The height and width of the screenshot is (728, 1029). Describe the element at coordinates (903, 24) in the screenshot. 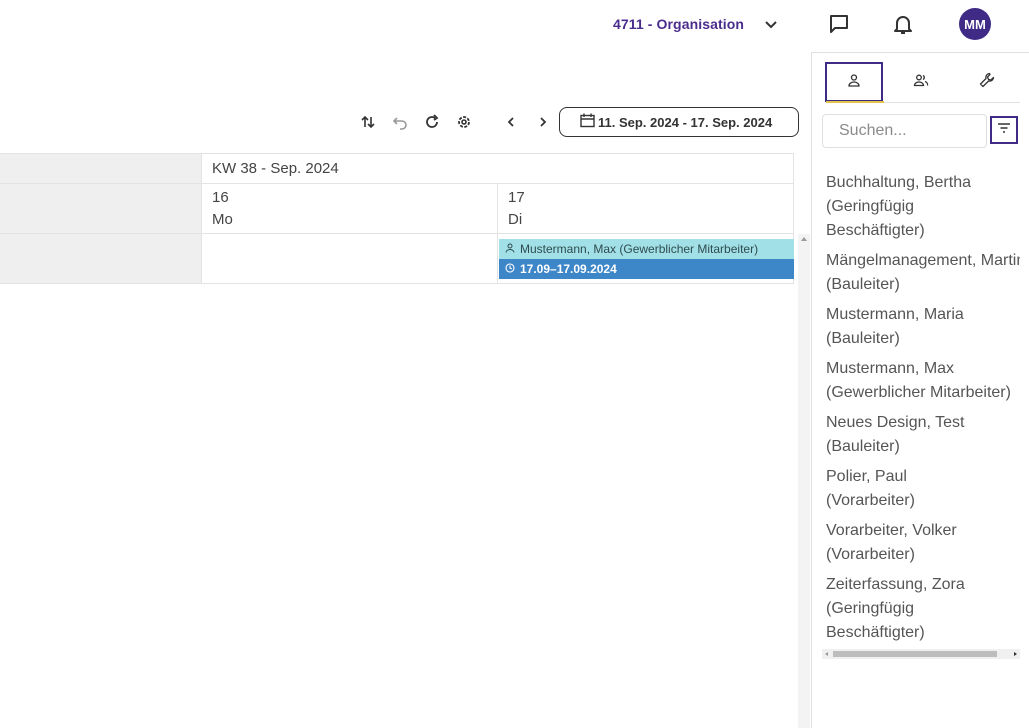

I see `bell-icon` at that location.